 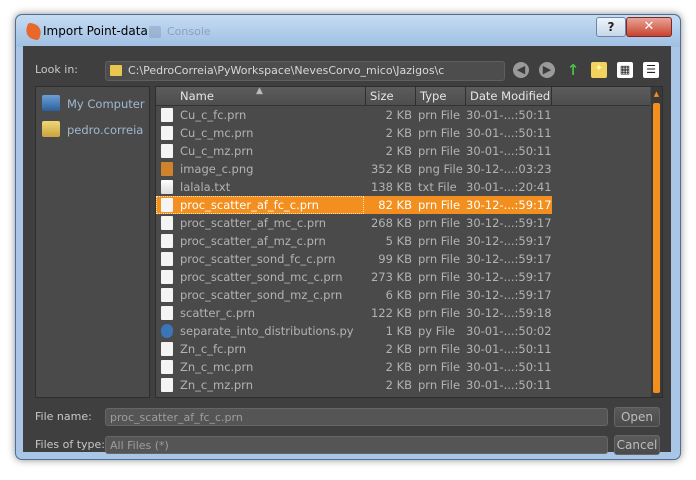 I want to click on computer-icon, so click(x=51, y=103).